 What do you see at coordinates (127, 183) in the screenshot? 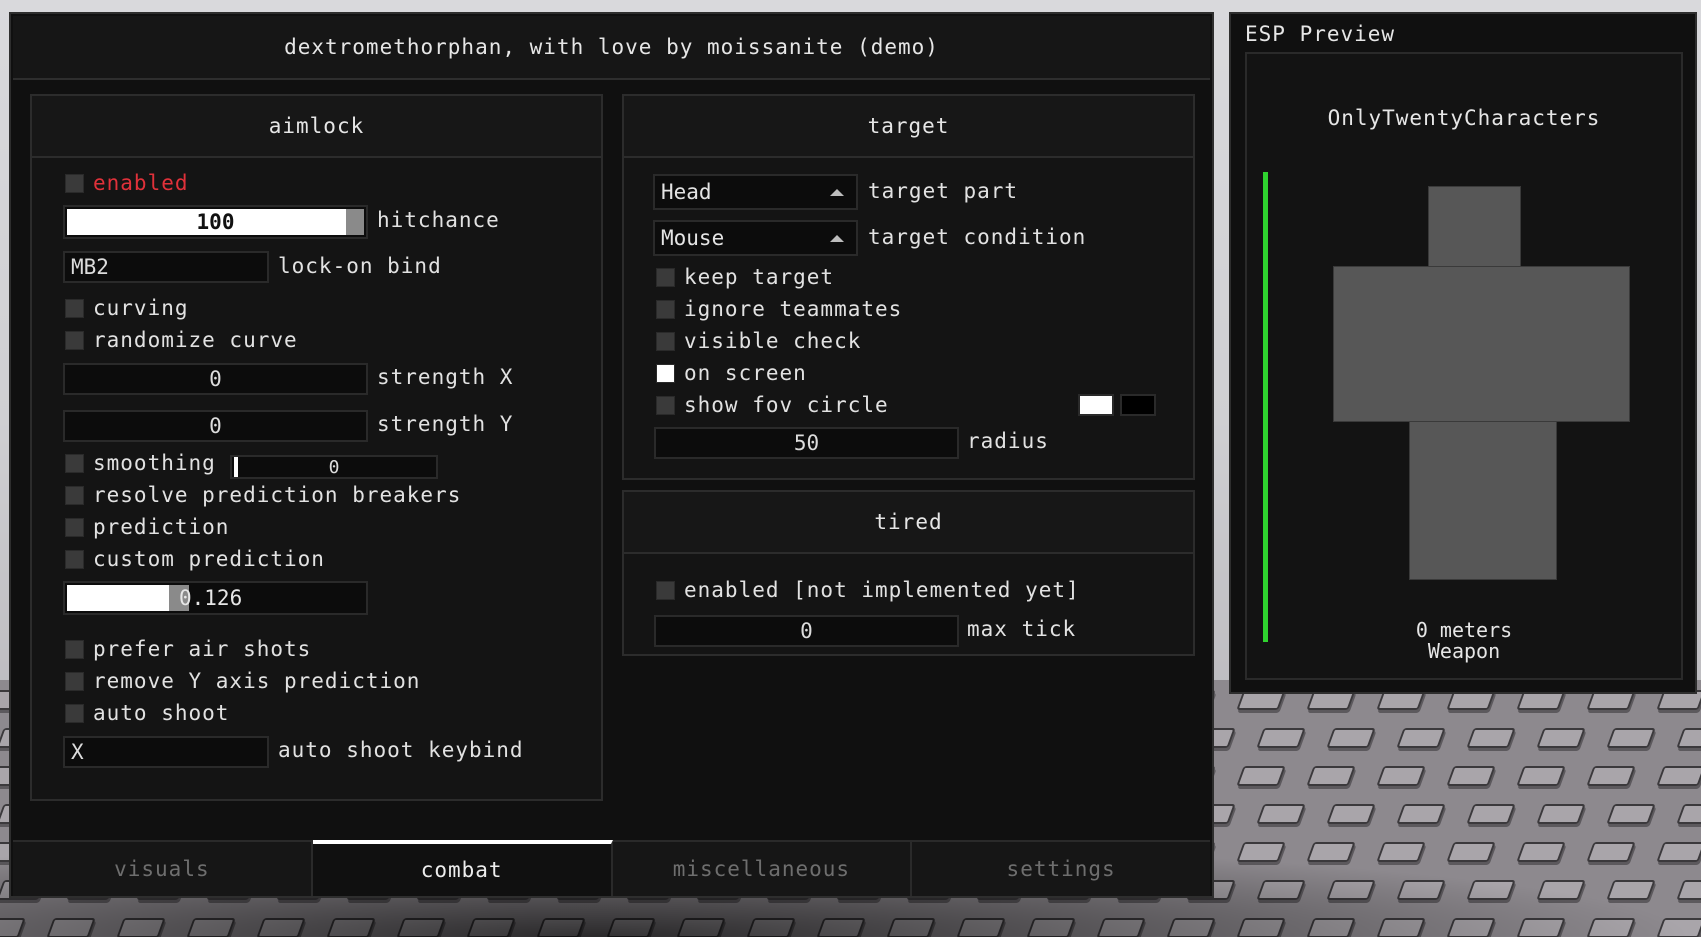
I see `aimlock-enabled-toggle: enabled` at bounding box center [127, 183].